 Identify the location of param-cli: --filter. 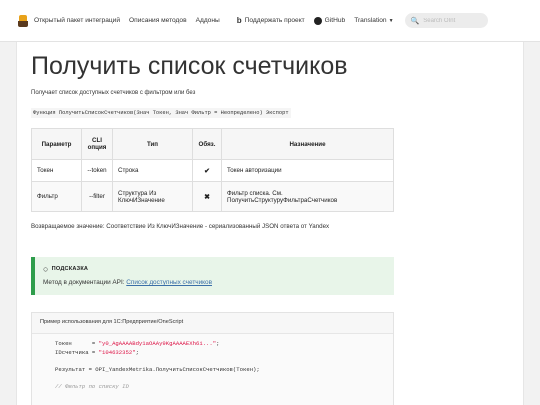
(97, 196).